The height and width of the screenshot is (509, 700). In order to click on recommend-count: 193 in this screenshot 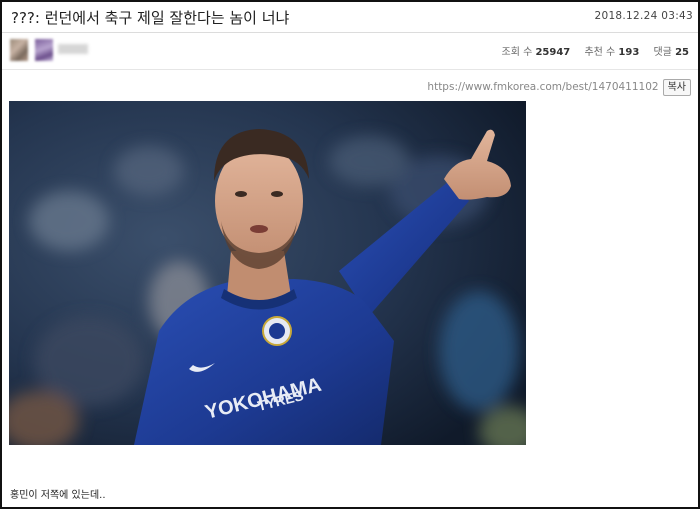, I will do `click(629, 52)`.